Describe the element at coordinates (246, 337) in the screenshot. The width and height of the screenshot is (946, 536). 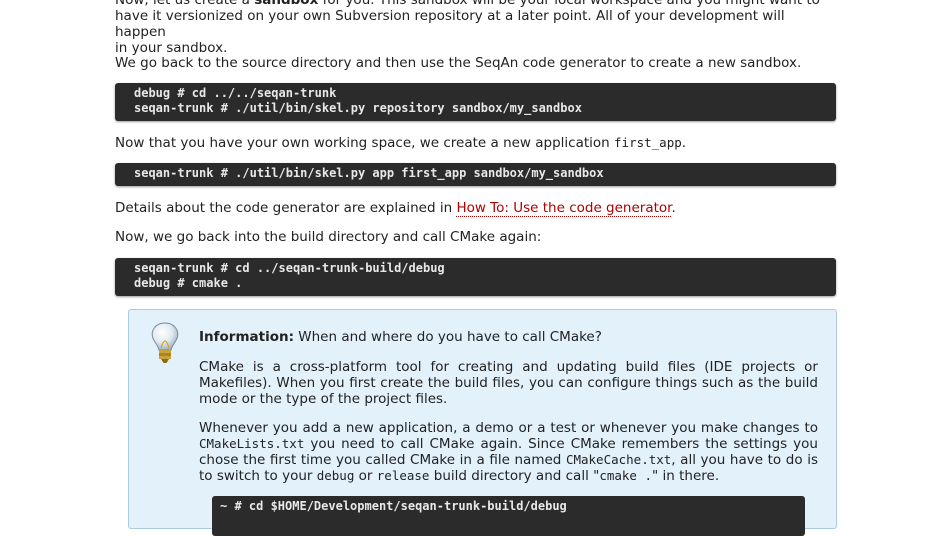
I see `info-label: Information:` at that location.